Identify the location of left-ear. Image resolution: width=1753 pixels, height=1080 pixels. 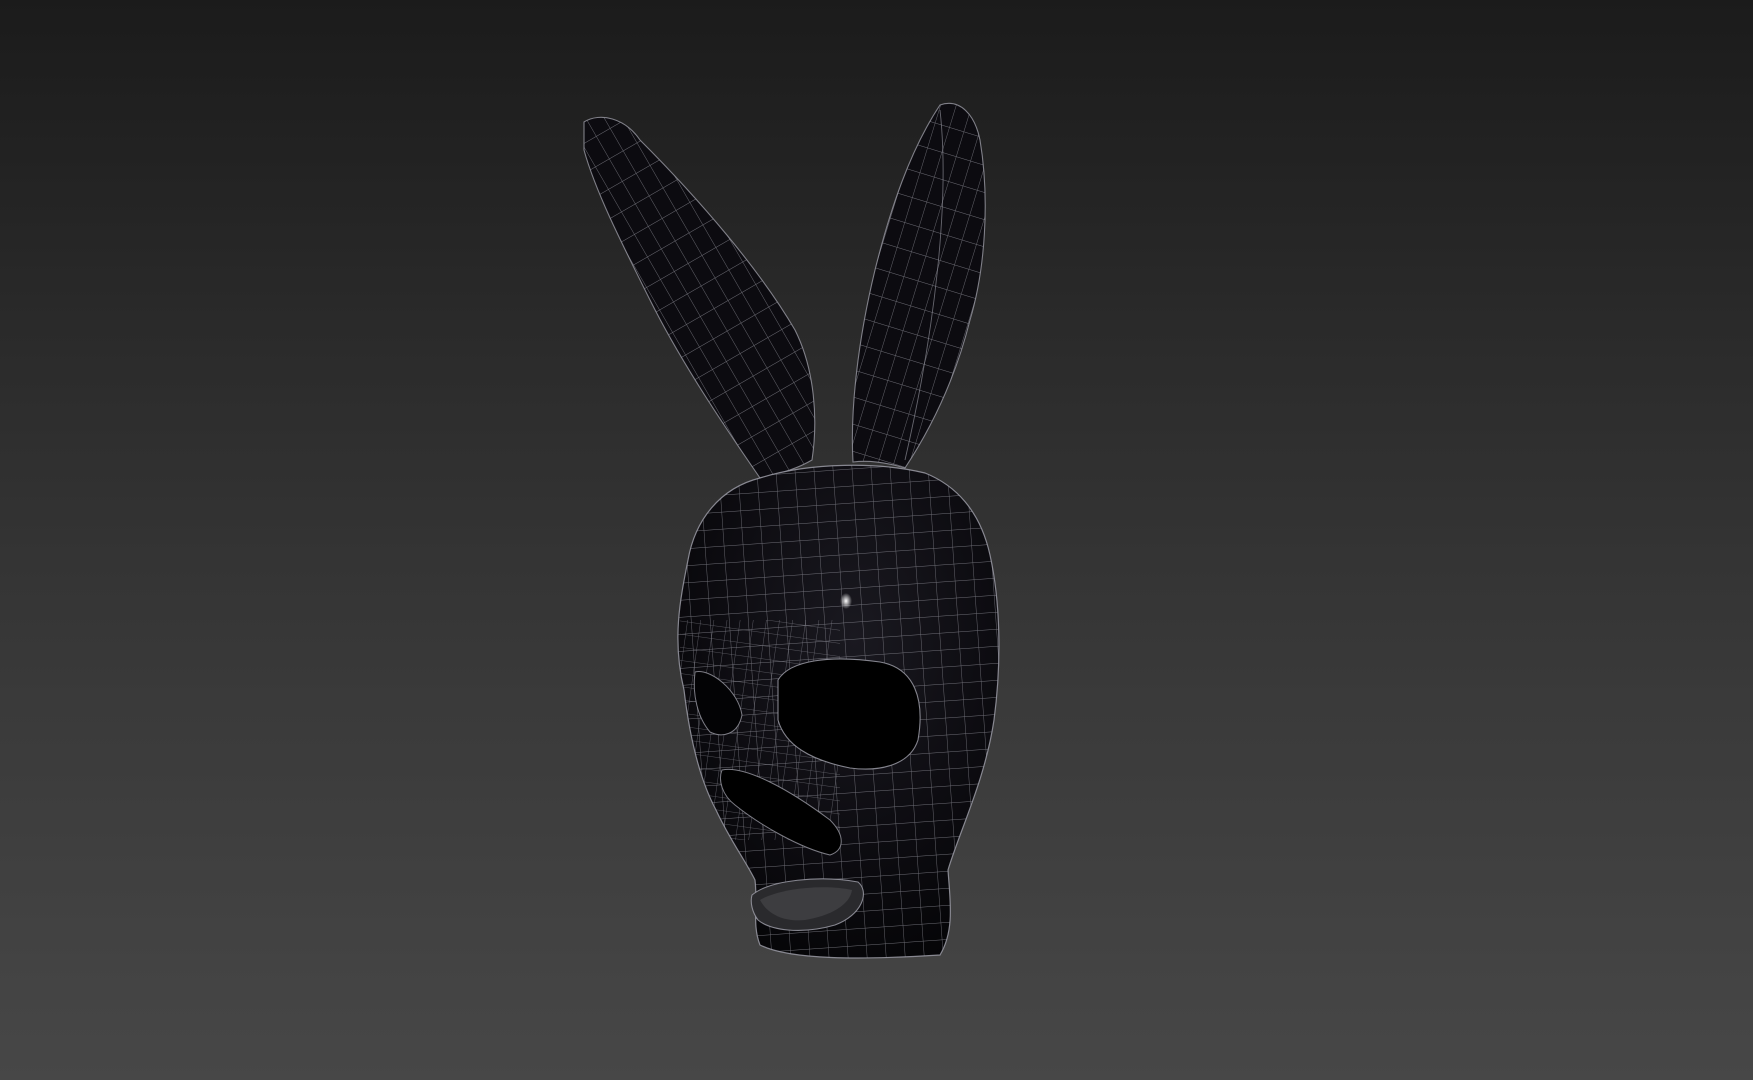
(699, 297).